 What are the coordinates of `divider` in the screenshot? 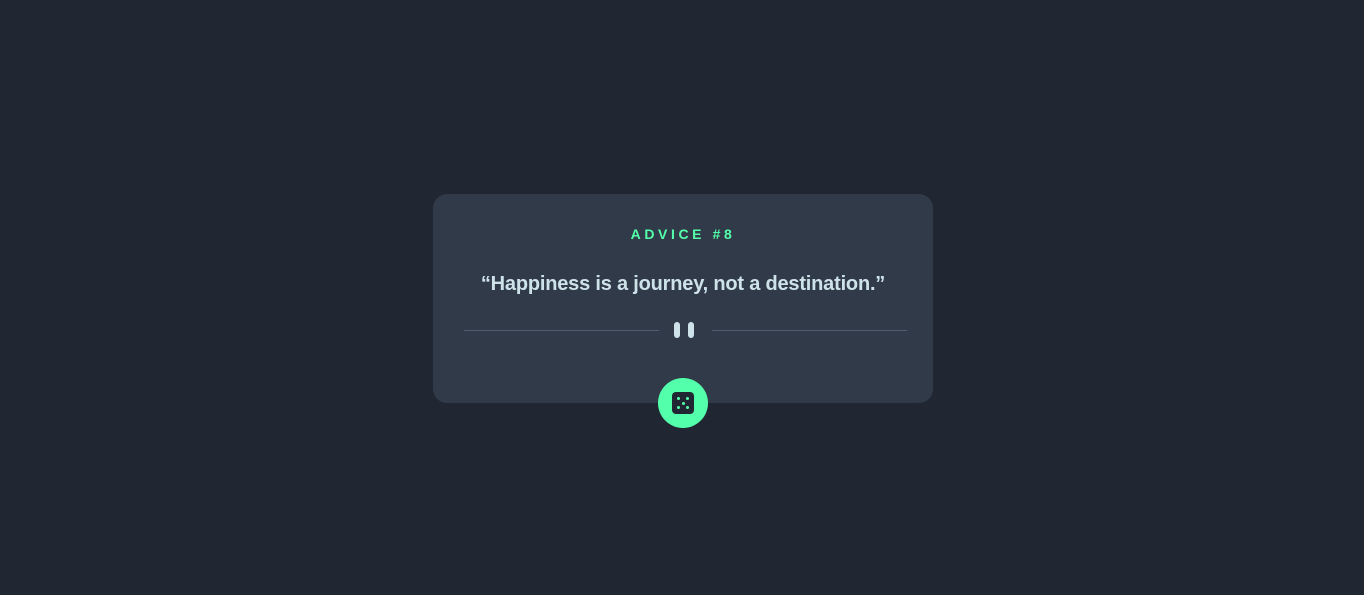 It's located at (685, 330).